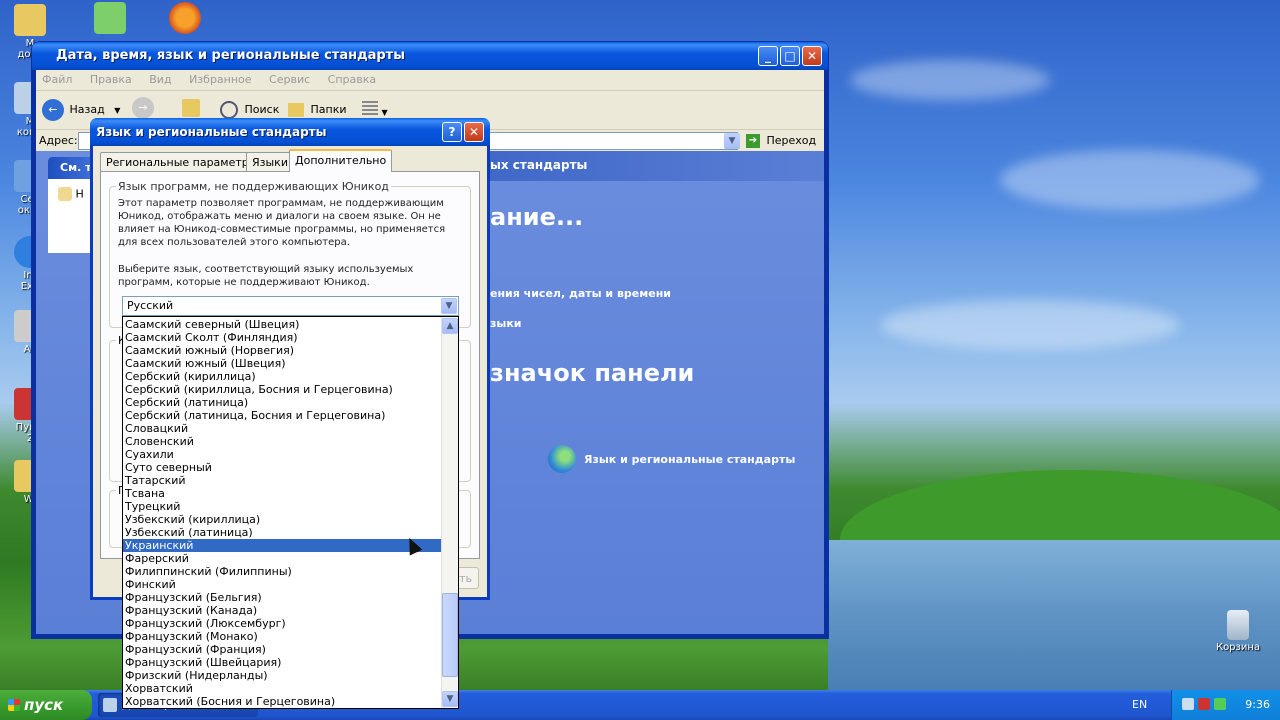 The width and height of the screenshot is (1280, 720). What do you see at coordinates (341, 160) in the screenshot?
I see `tab-advanced: Дополнительно` at bounding box center [341, 160].